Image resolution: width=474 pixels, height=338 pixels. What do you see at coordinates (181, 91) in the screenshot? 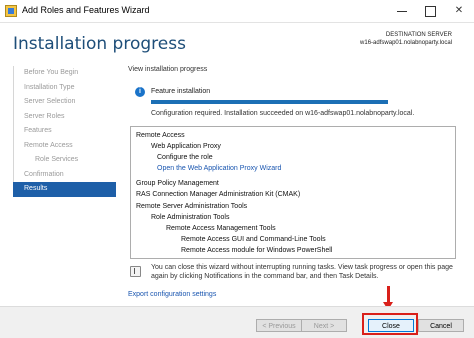
I see `status-title: Feature installation` at bounding box center [181, 91].